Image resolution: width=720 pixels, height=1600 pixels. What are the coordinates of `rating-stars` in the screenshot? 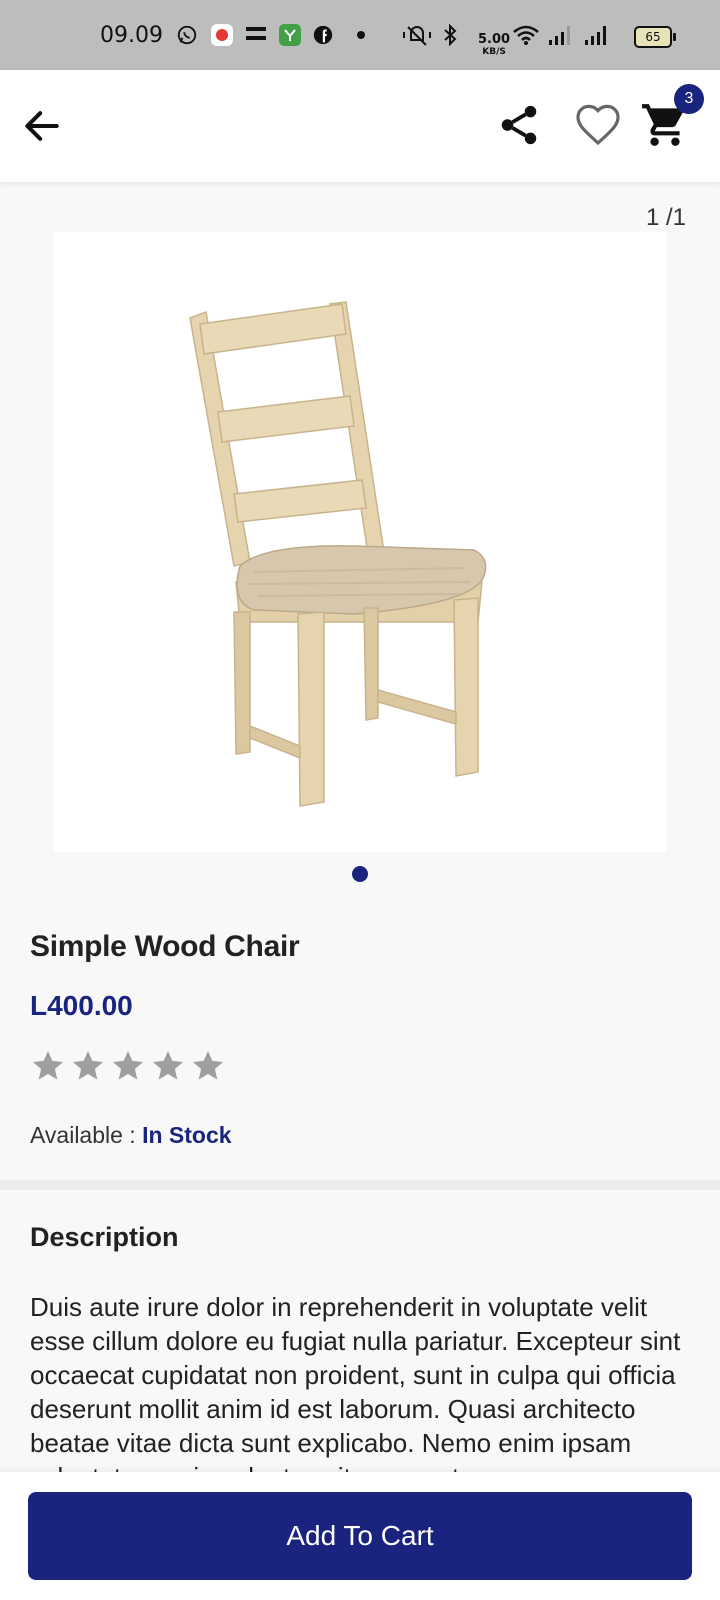 It's located at (128, 1066).